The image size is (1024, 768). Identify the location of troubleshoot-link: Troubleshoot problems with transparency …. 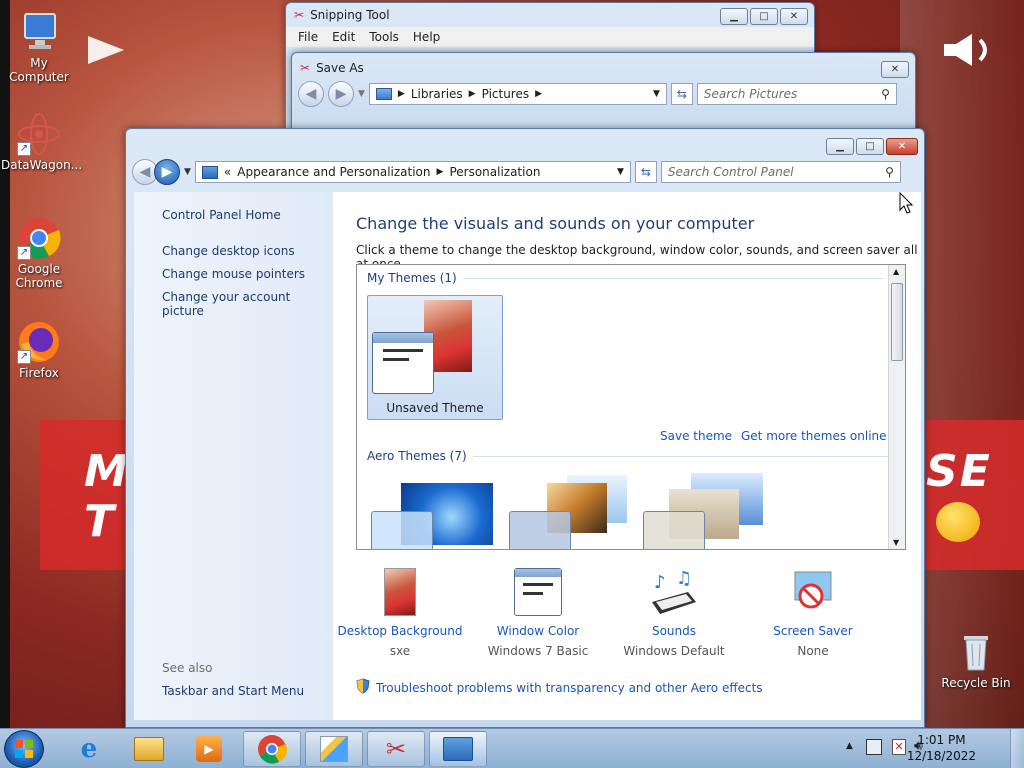
(569, 688).